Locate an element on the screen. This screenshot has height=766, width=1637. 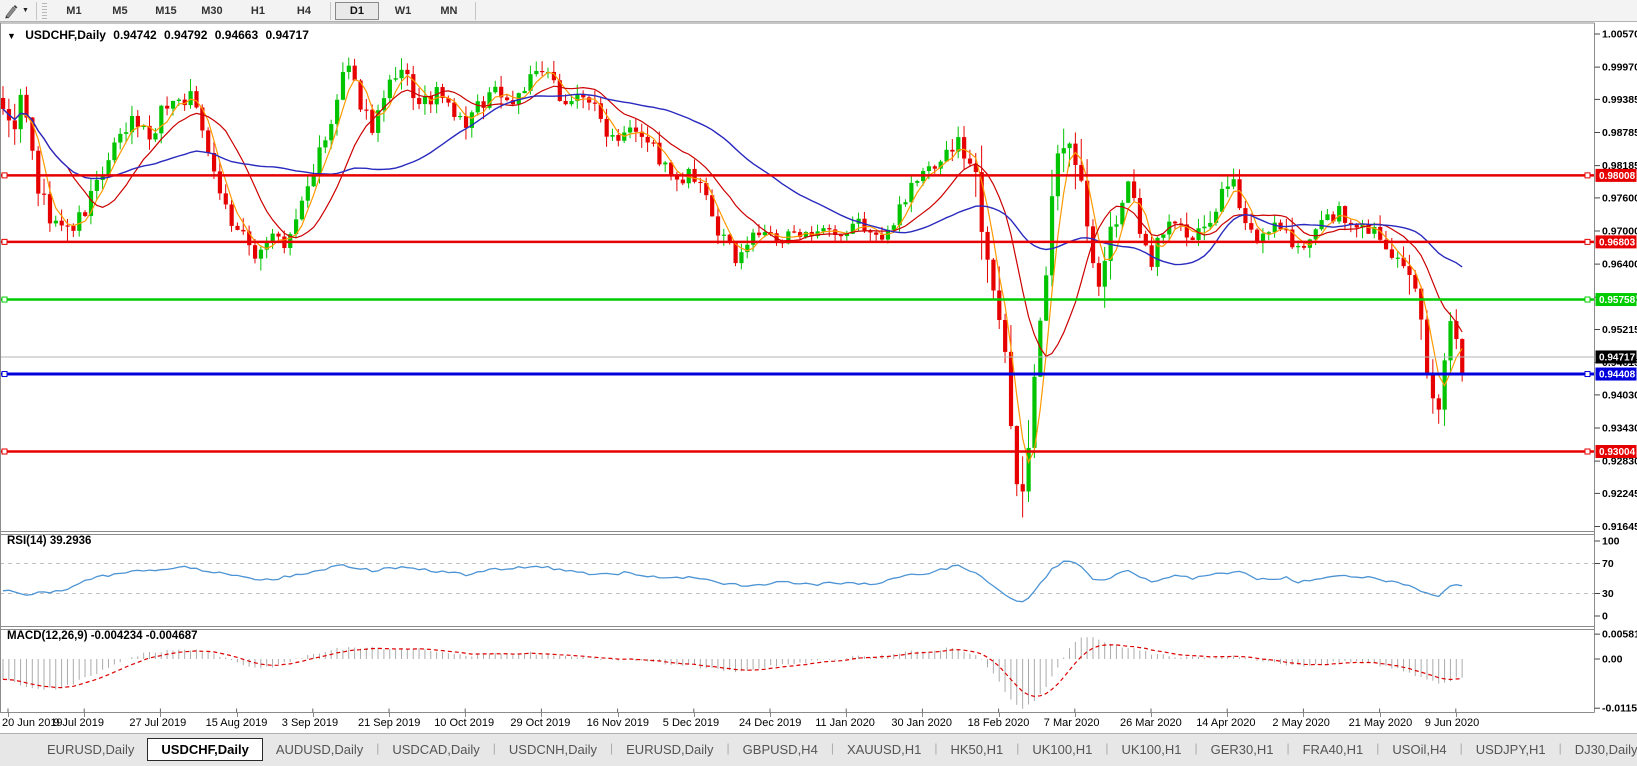
chart-toolbar: ▼ M1 M5 M15 M30 H1 H4 D1 W1 MN is located at coordinates (818, 11).